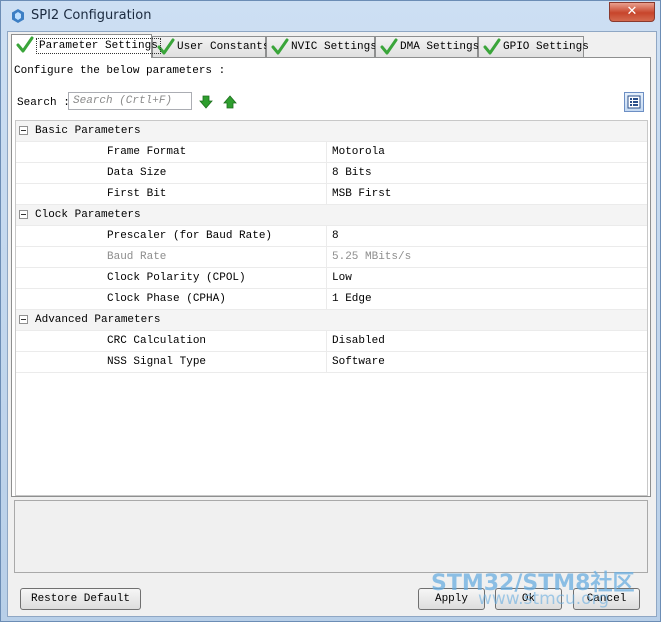 This screenshot has height=622, width=661. I want to click on group-label: Advanced Parameters, so click(98, 320).